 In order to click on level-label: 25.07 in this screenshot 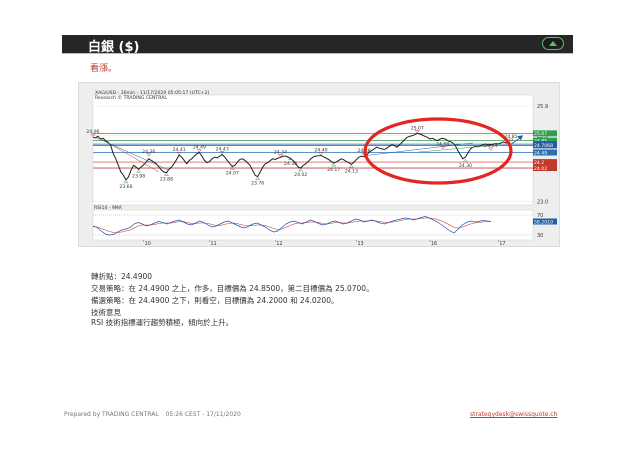, I will do `click(540, 134)`.